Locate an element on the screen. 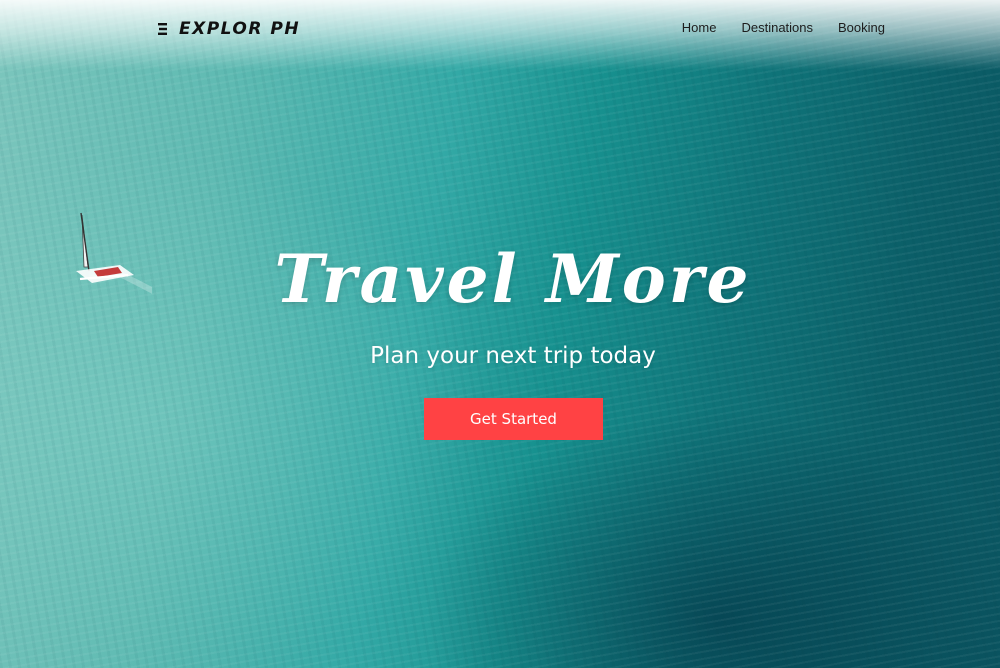  get-started-button: Get Started is located at coordinates (513, 419).